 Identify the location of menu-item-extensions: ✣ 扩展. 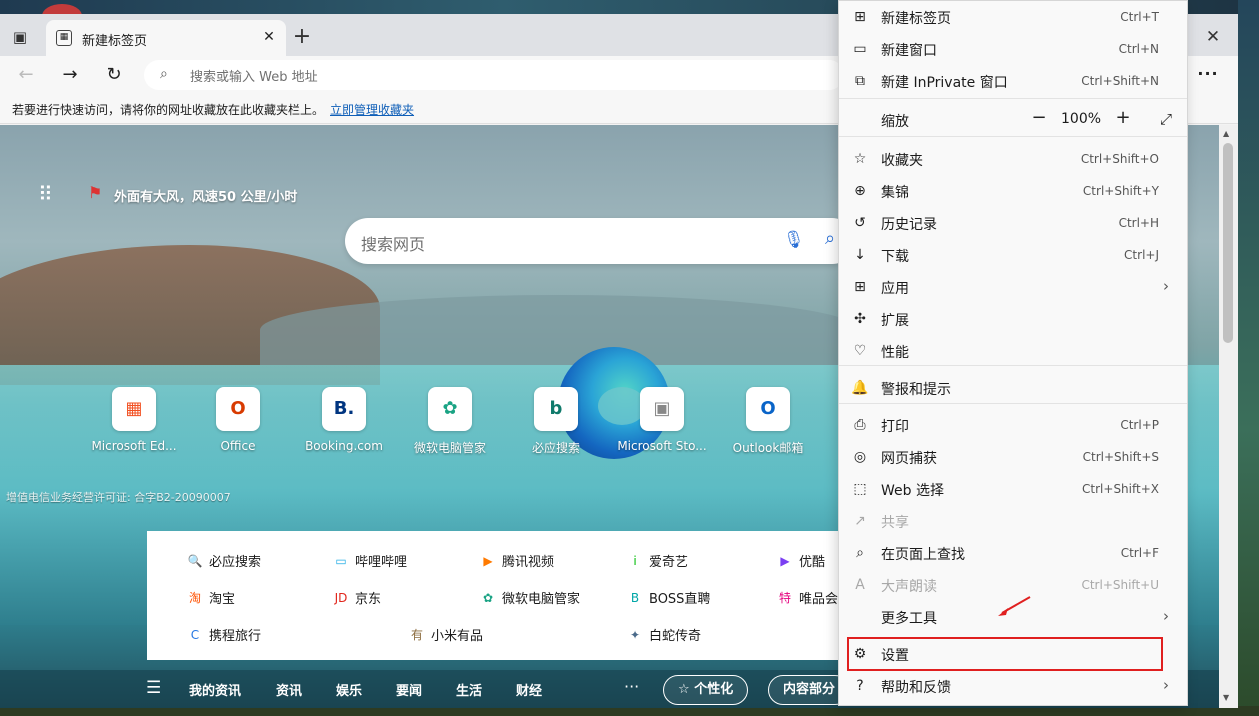
(1013, 319).